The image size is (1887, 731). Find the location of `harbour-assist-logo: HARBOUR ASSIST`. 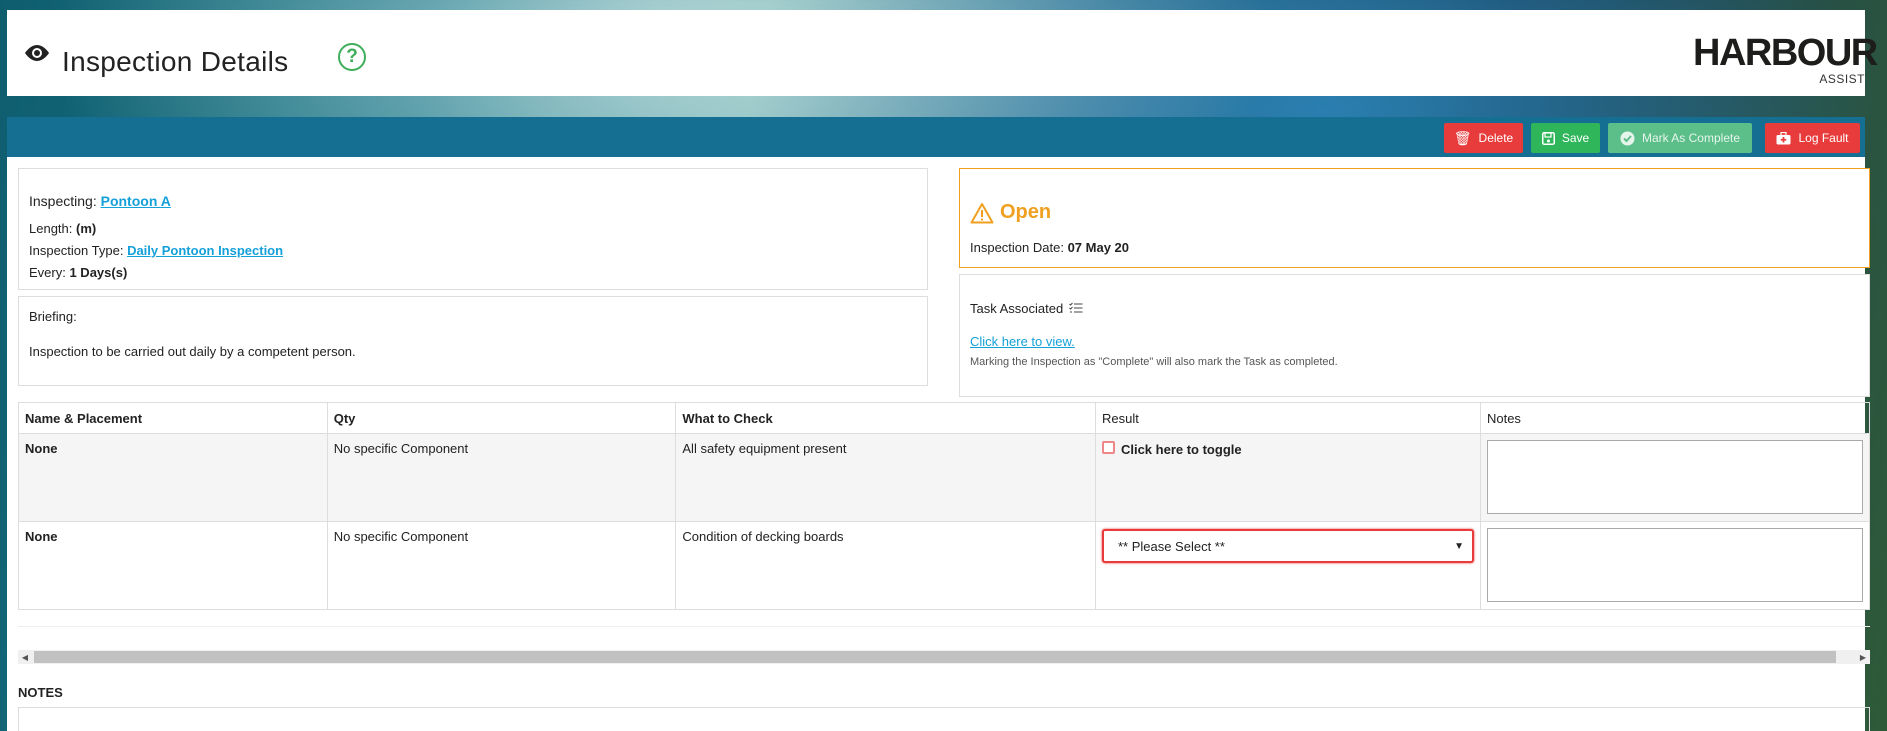

harbour-assist-logo: HARBOUR ASSIST is located at coordinates (1785, 58).